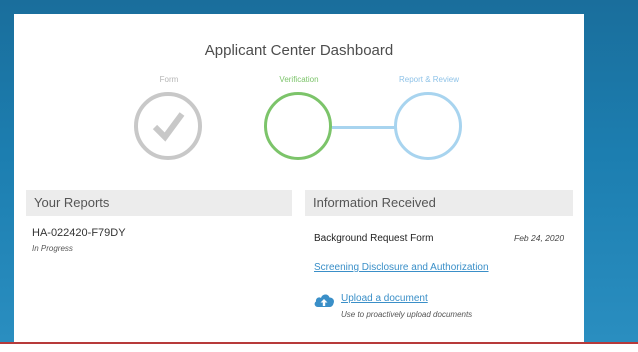 Image resolution: width=638 pixels, height=352 pixels. I want to click on bottom-rule, so click(319, 343).